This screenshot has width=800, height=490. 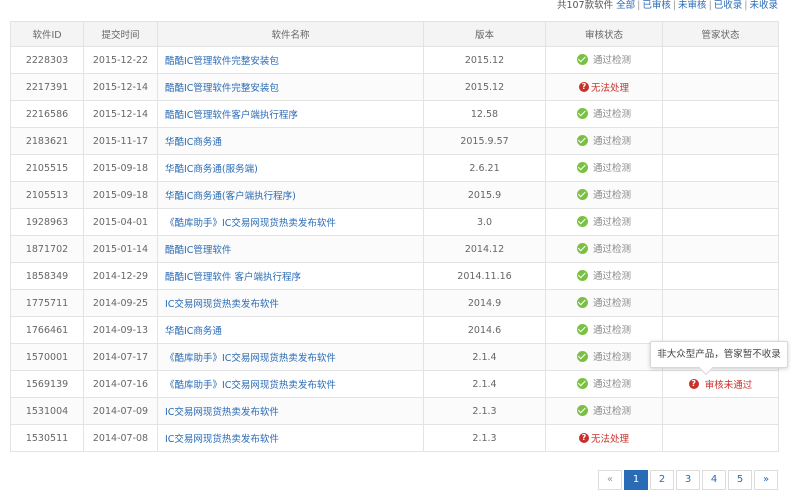 I want to click on table-row: 1775711 2014-09-25 IC交易网现货热卖发布软件 2014.9 通过检测, so click(x=394, y=303).